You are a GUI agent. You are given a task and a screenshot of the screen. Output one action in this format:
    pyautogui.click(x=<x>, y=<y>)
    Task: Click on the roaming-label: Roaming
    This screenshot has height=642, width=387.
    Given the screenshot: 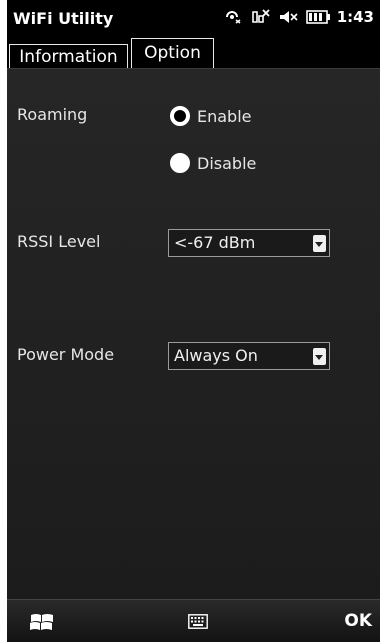 What is the action you would take?
    pyautogui.click(x=52, y=114)
    